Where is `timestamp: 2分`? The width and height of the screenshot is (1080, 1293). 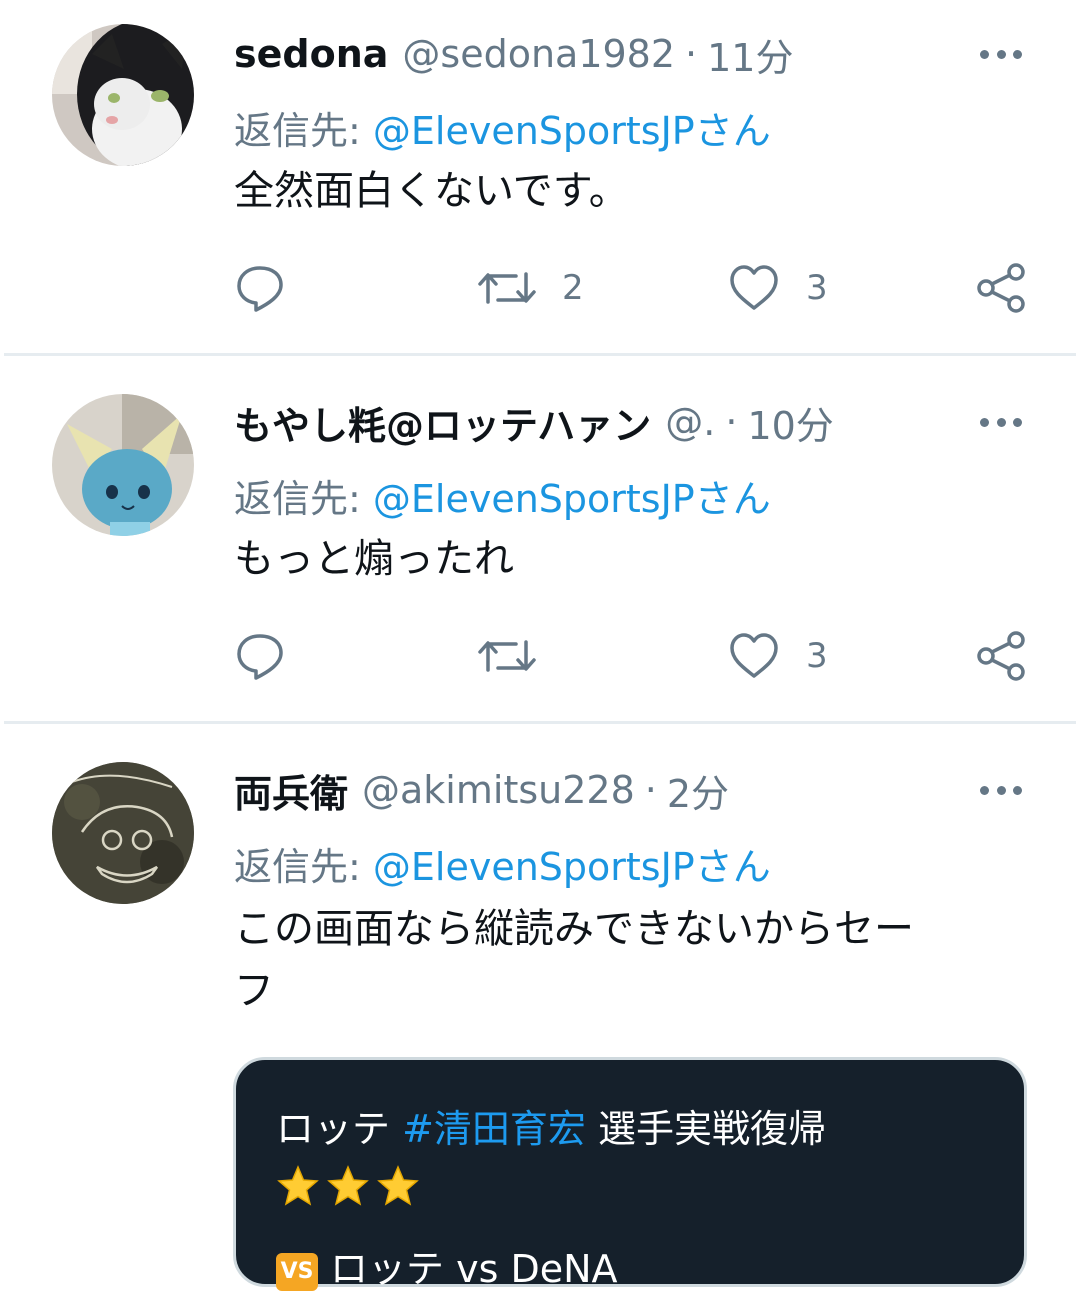
timestamp: 2分 is located at coordinates (698, 790).